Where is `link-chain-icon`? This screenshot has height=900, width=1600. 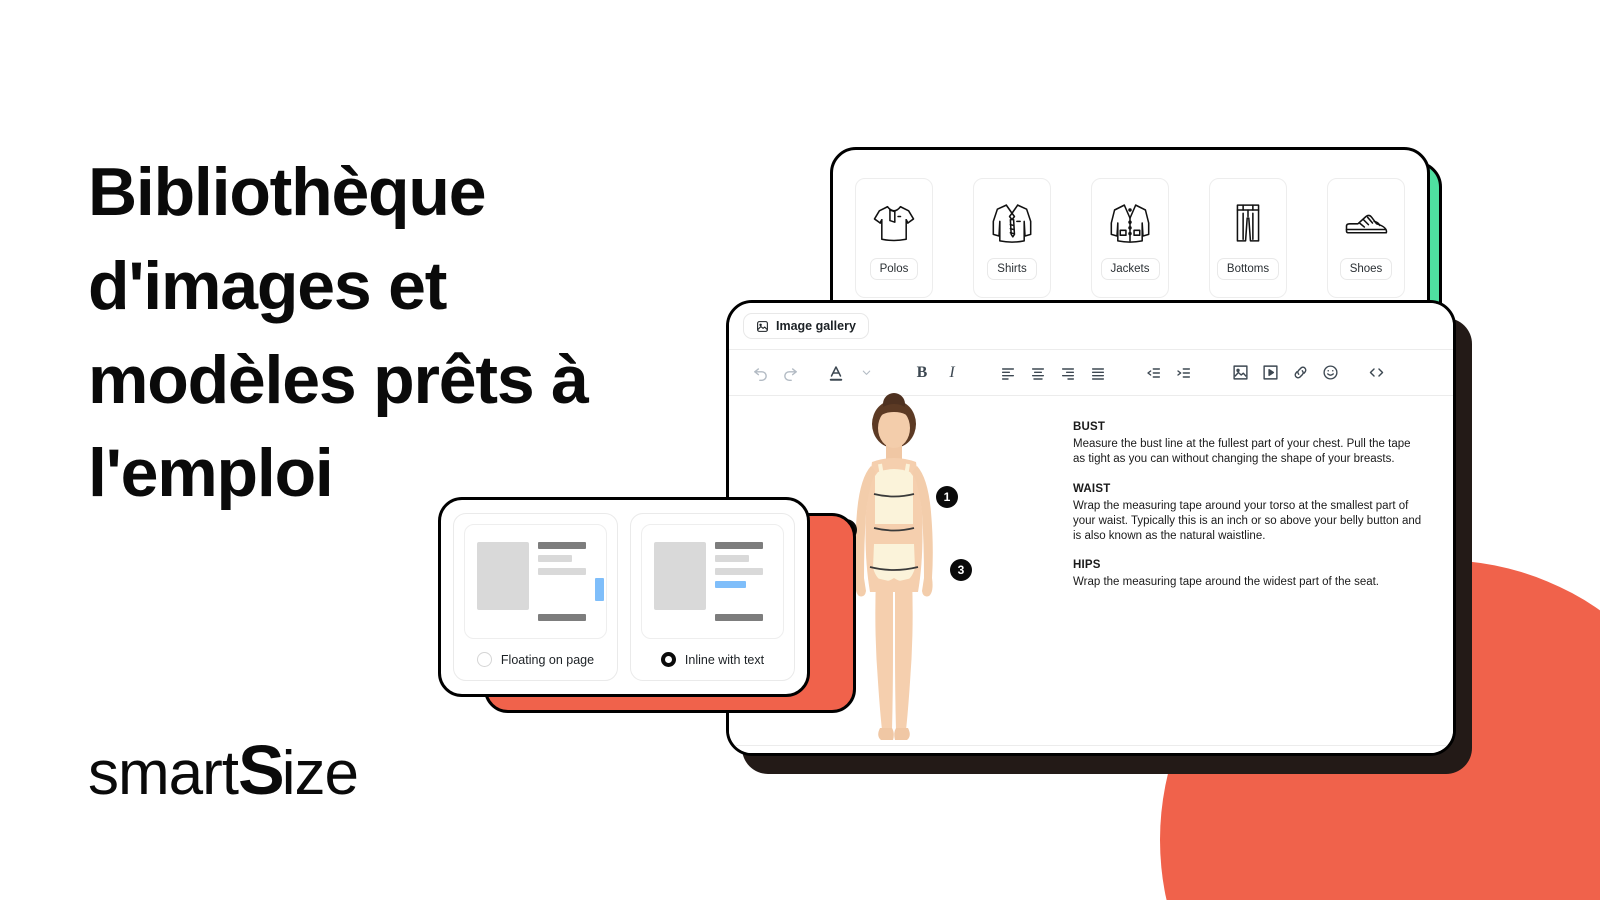
link-chain-icon is located at coordinates (1300, 372).